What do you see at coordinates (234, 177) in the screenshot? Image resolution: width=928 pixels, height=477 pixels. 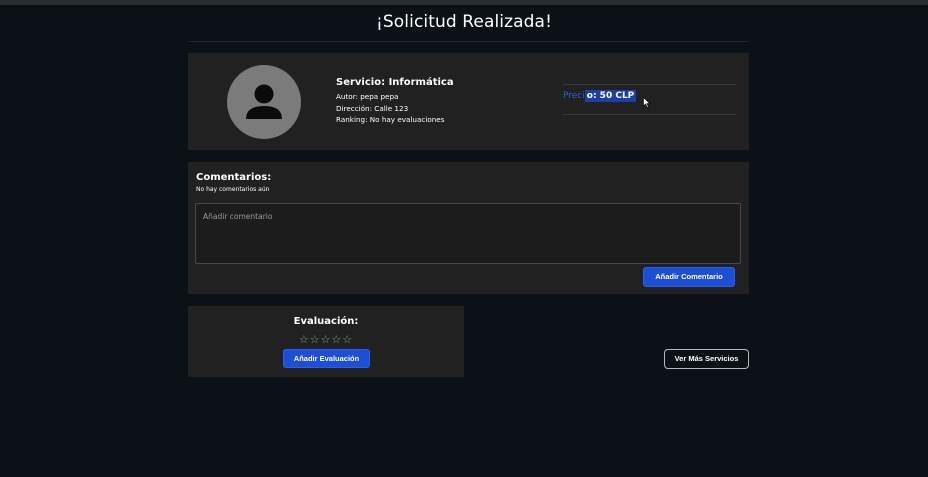 I see `comments-title: Comentarios:` at bounding box center [234, 177].